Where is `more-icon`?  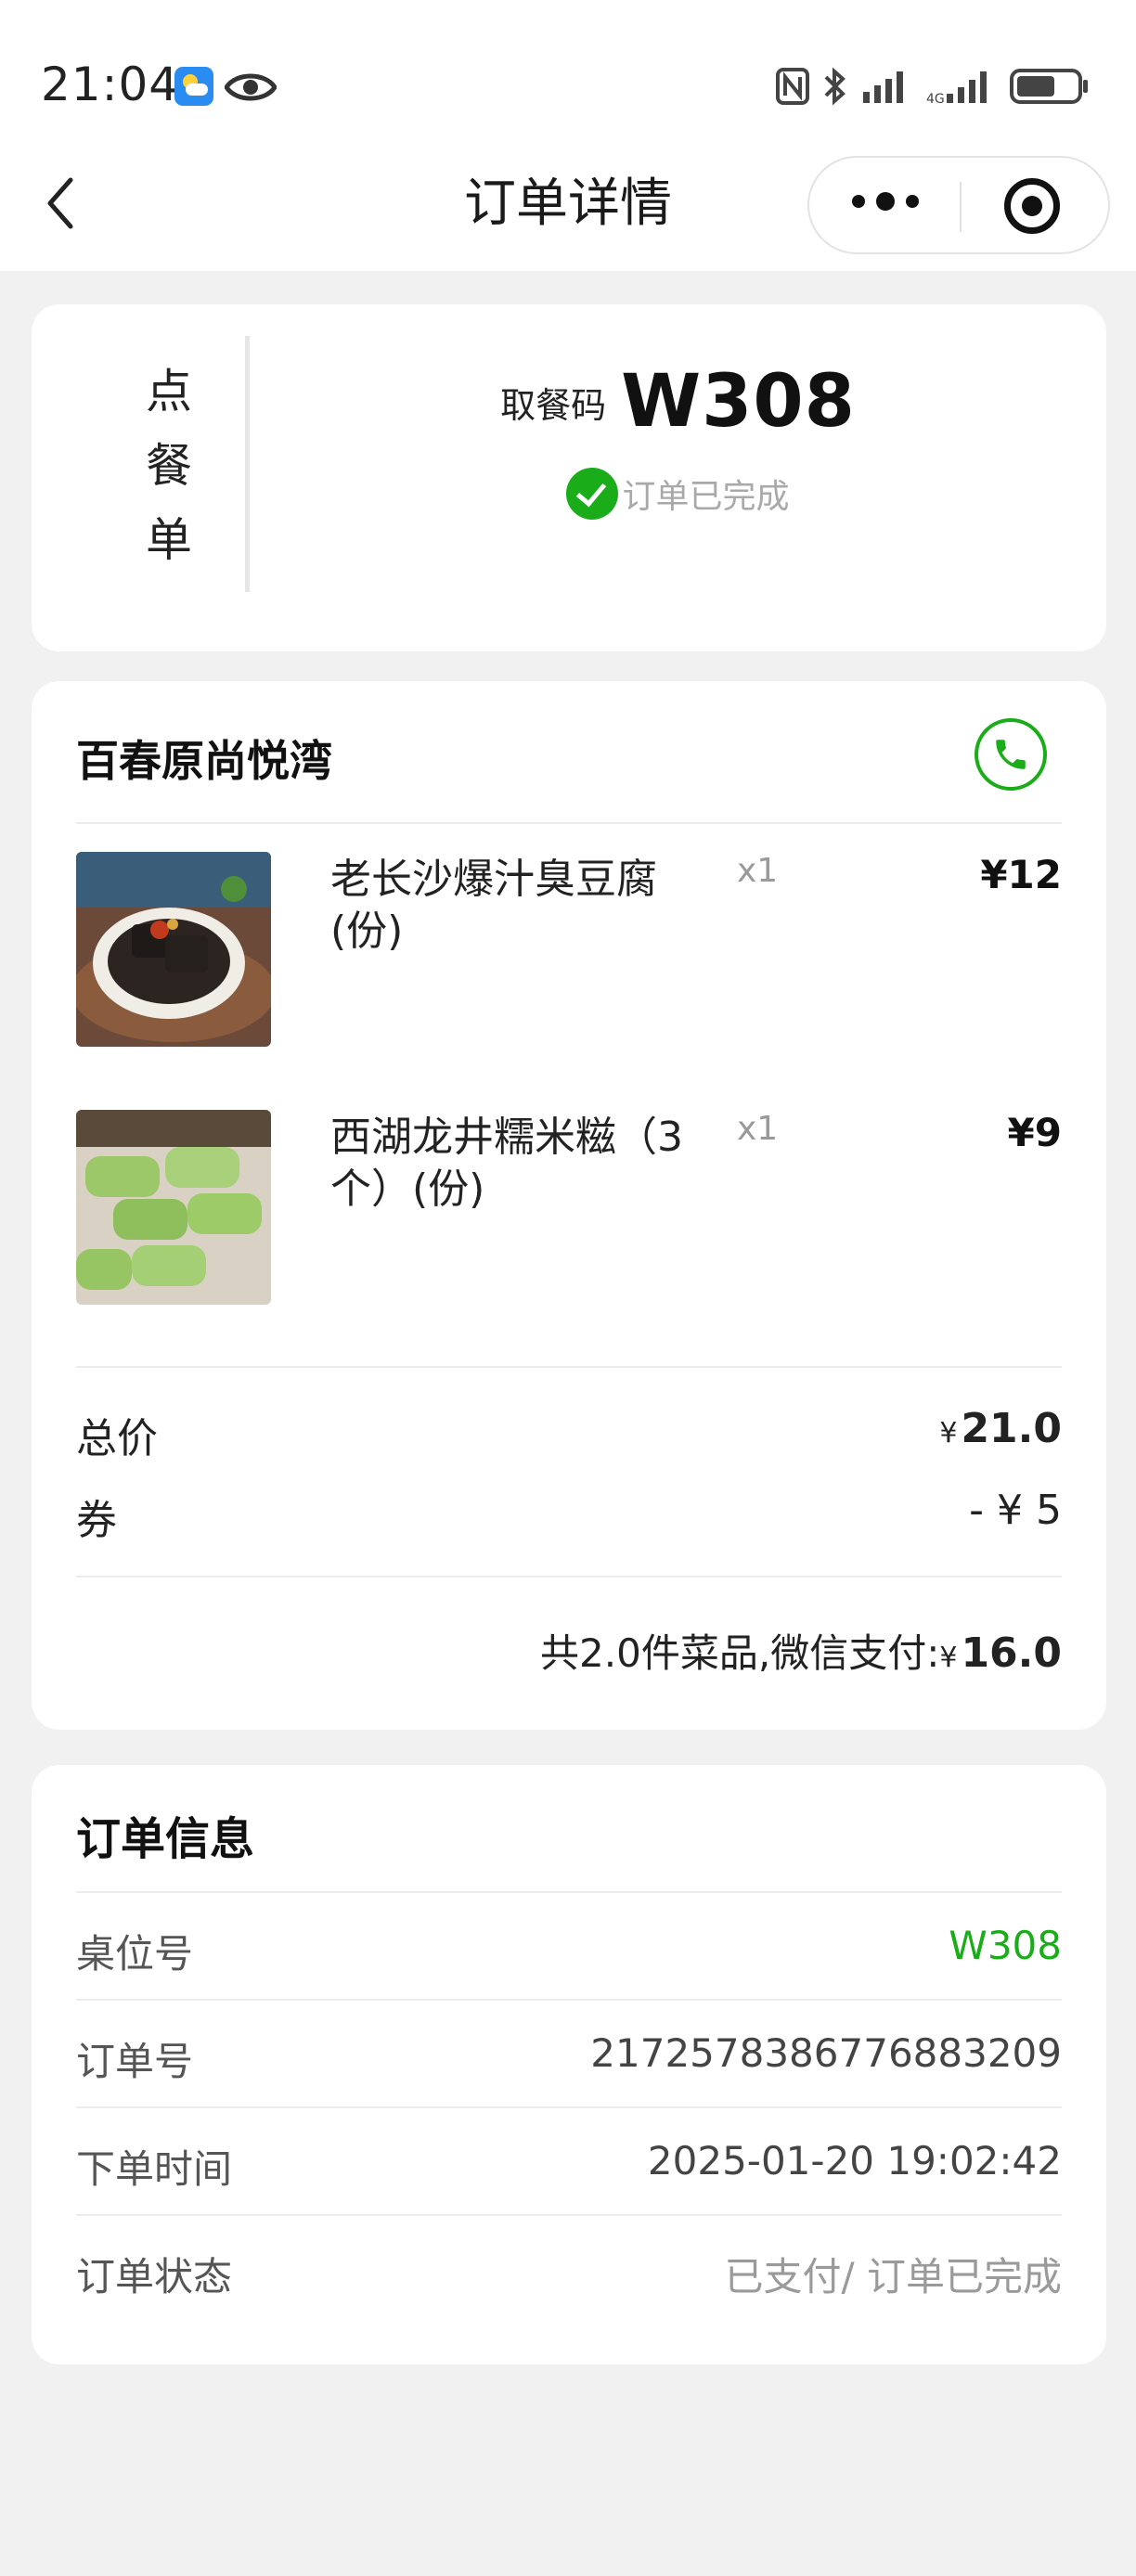
more-icon is located at coordinates (885, 201).